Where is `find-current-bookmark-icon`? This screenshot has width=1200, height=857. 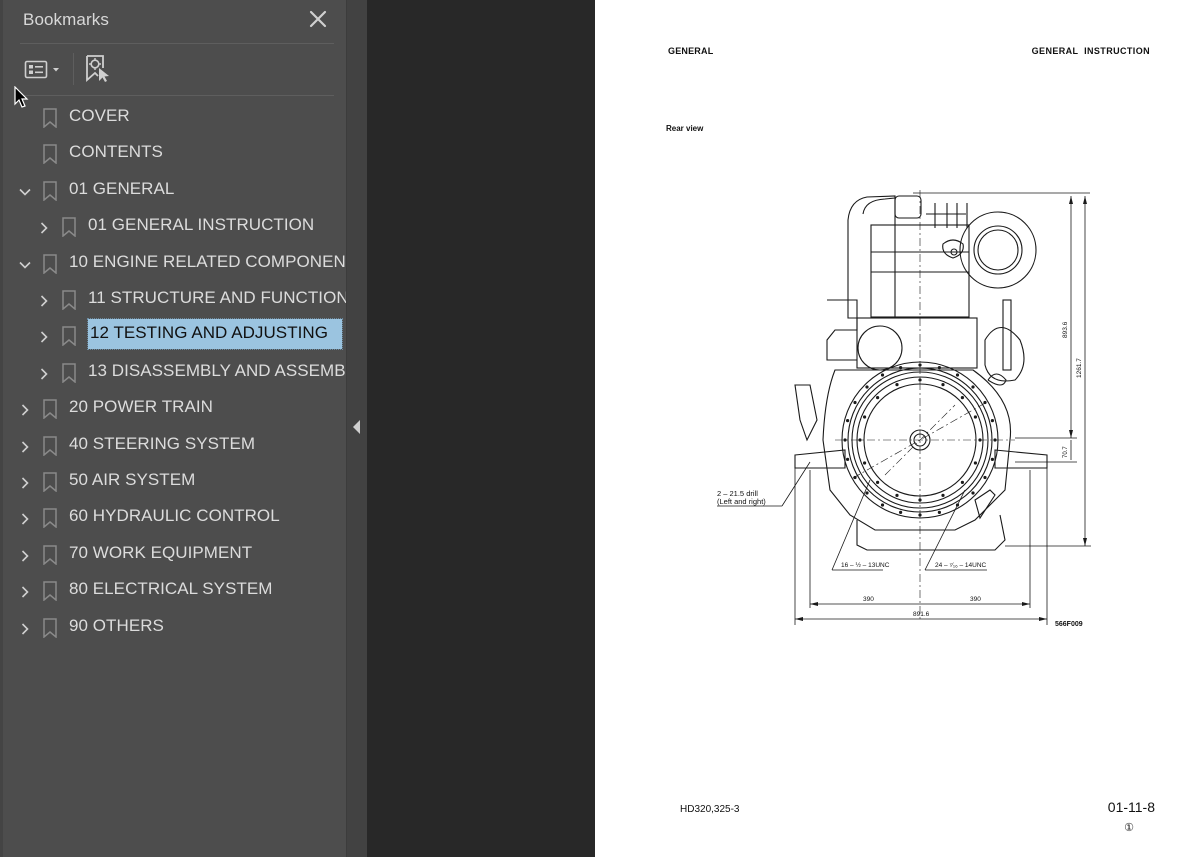 find-current-bookmark-icon is located at coordinates (98, 69).